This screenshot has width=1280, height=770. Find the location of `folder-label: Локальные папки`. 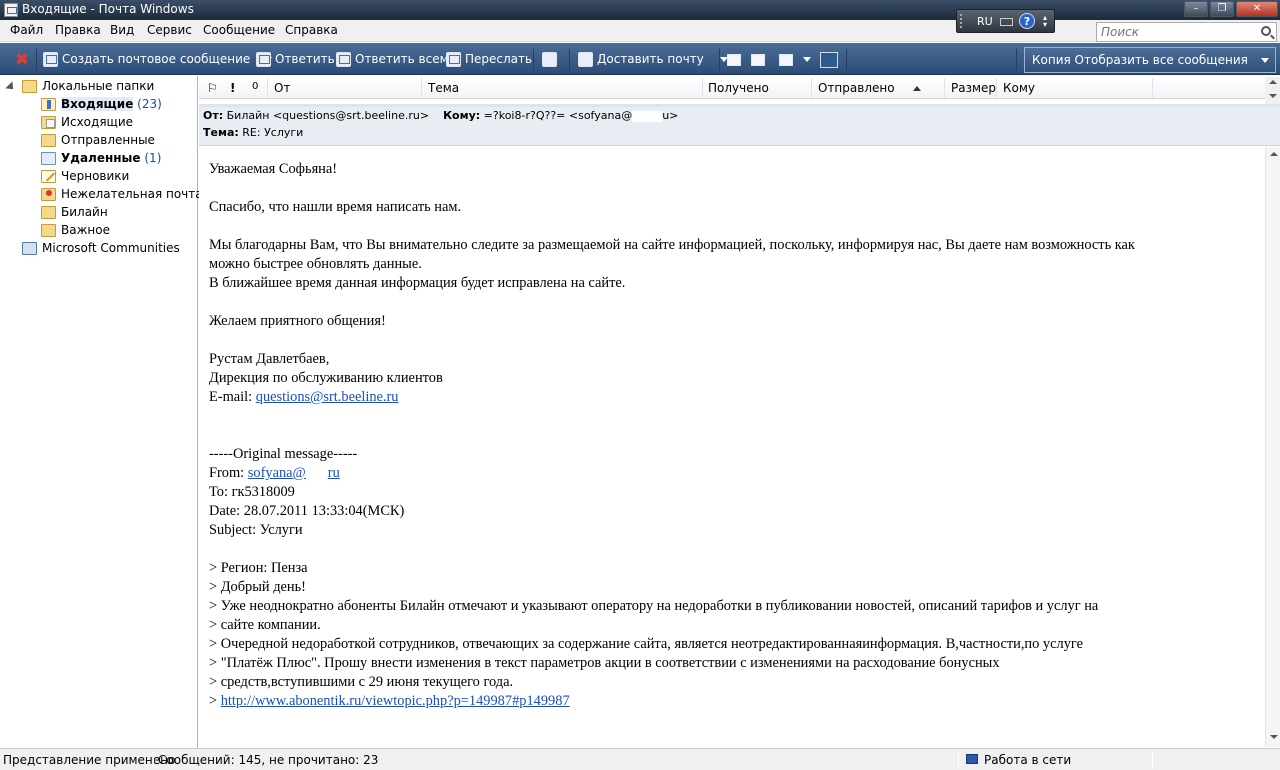

folder-label: Локальные папки is located at coordinates (98, 86).